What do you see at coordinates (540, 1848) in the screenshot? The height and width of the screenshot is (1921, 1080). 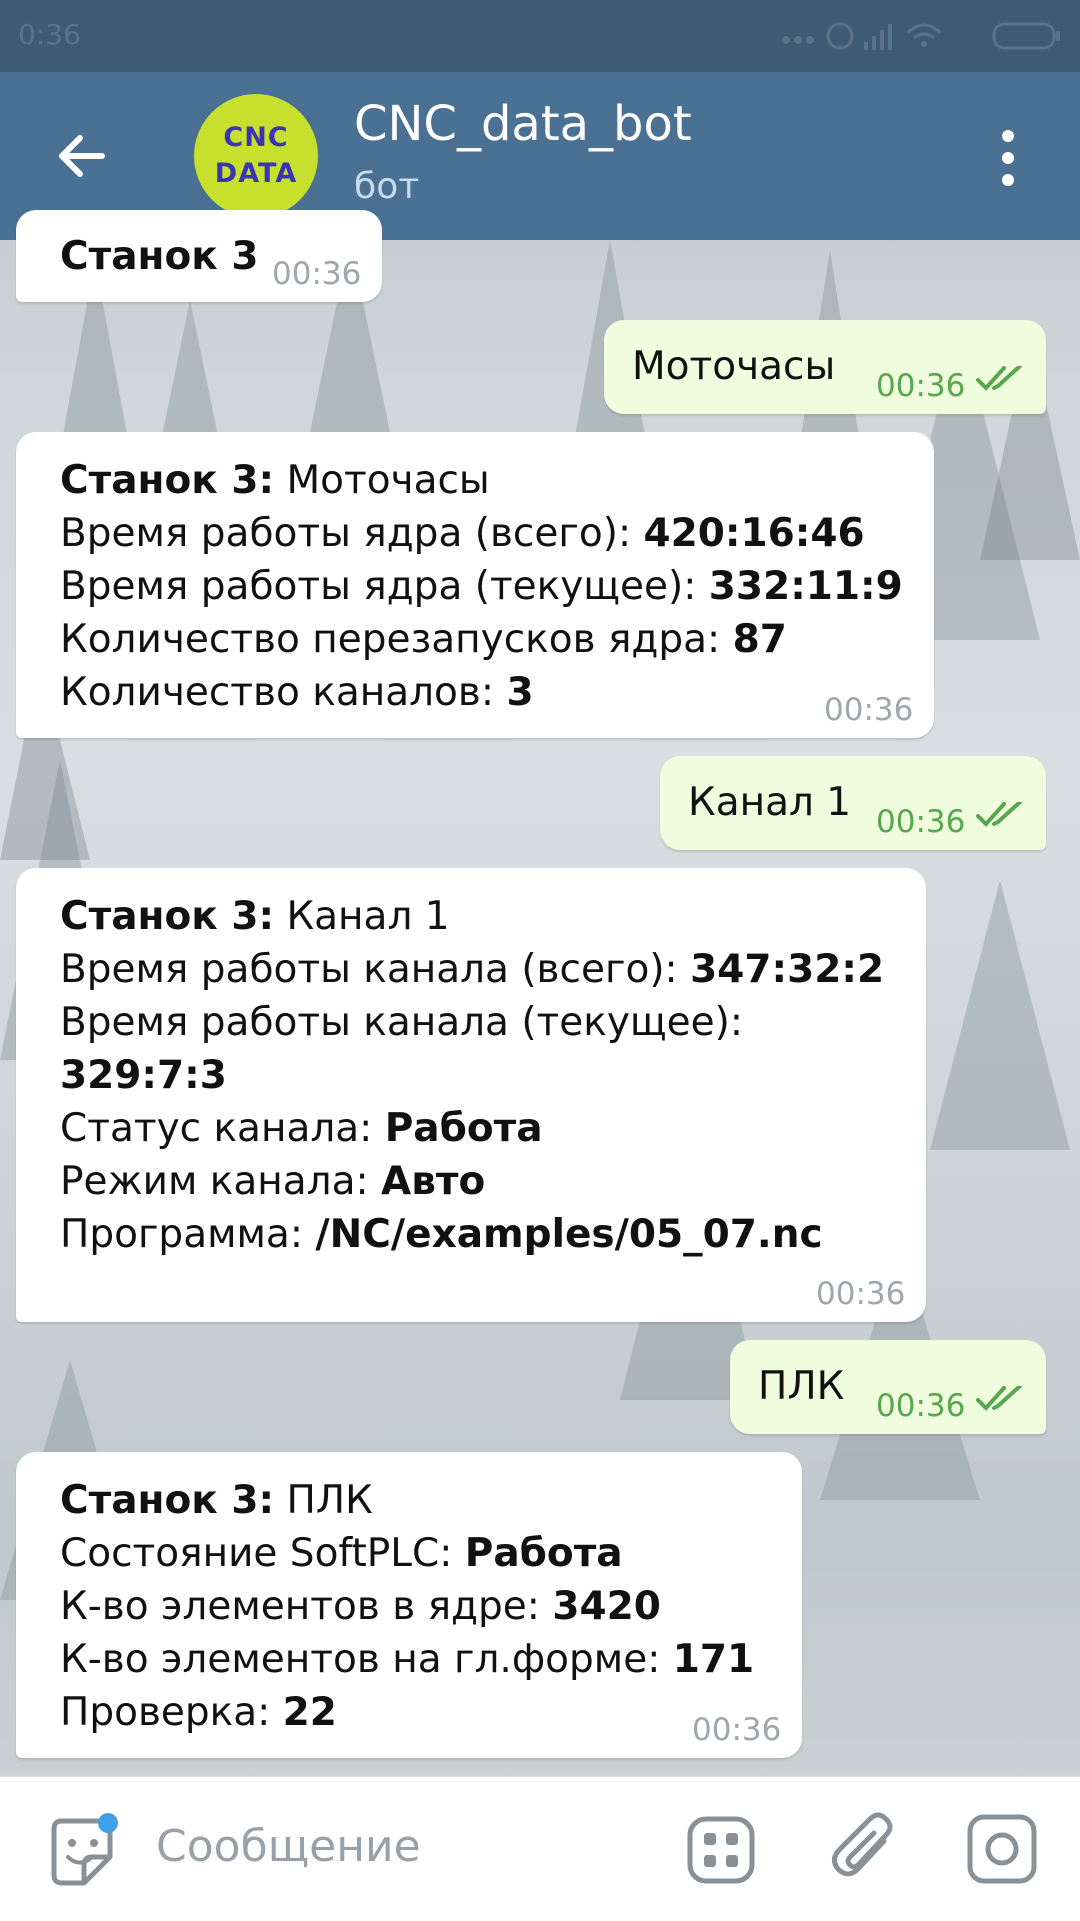 I see `message-composer: Сообщение` at bounding box center [540, 1848].